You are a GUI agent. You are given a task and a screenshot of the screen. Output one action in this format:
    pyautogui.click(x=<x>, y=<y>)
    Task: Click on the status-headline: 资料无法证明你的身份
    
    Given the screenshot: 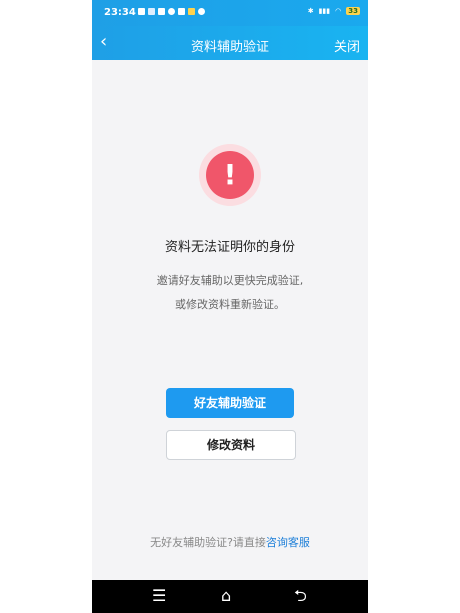 What is the action you would take?
    pyautogui.click(x=229, y=247)
    